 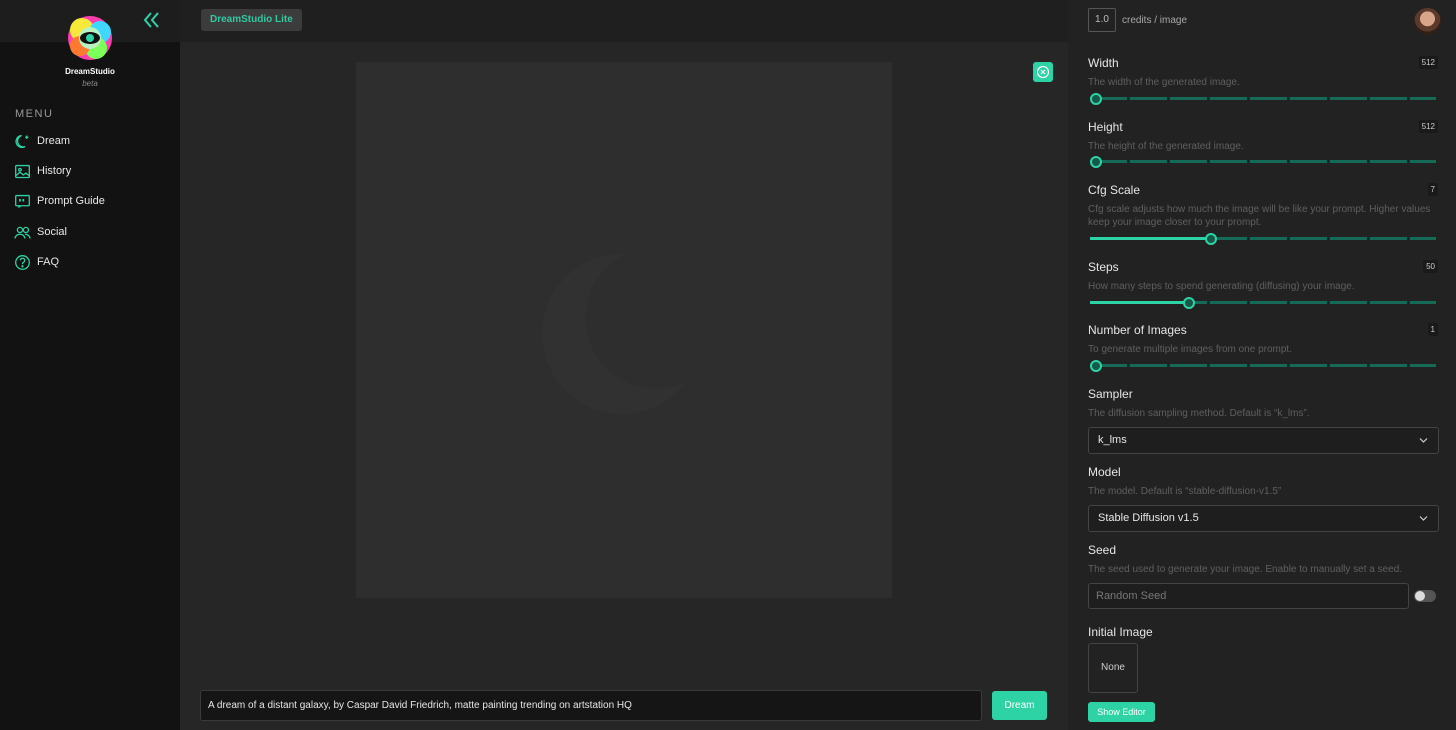 What do you see at coordinates (90, 38) in the screenshot?
I see `dreamstudio-logo-icon` at bounding box center [90, 38].